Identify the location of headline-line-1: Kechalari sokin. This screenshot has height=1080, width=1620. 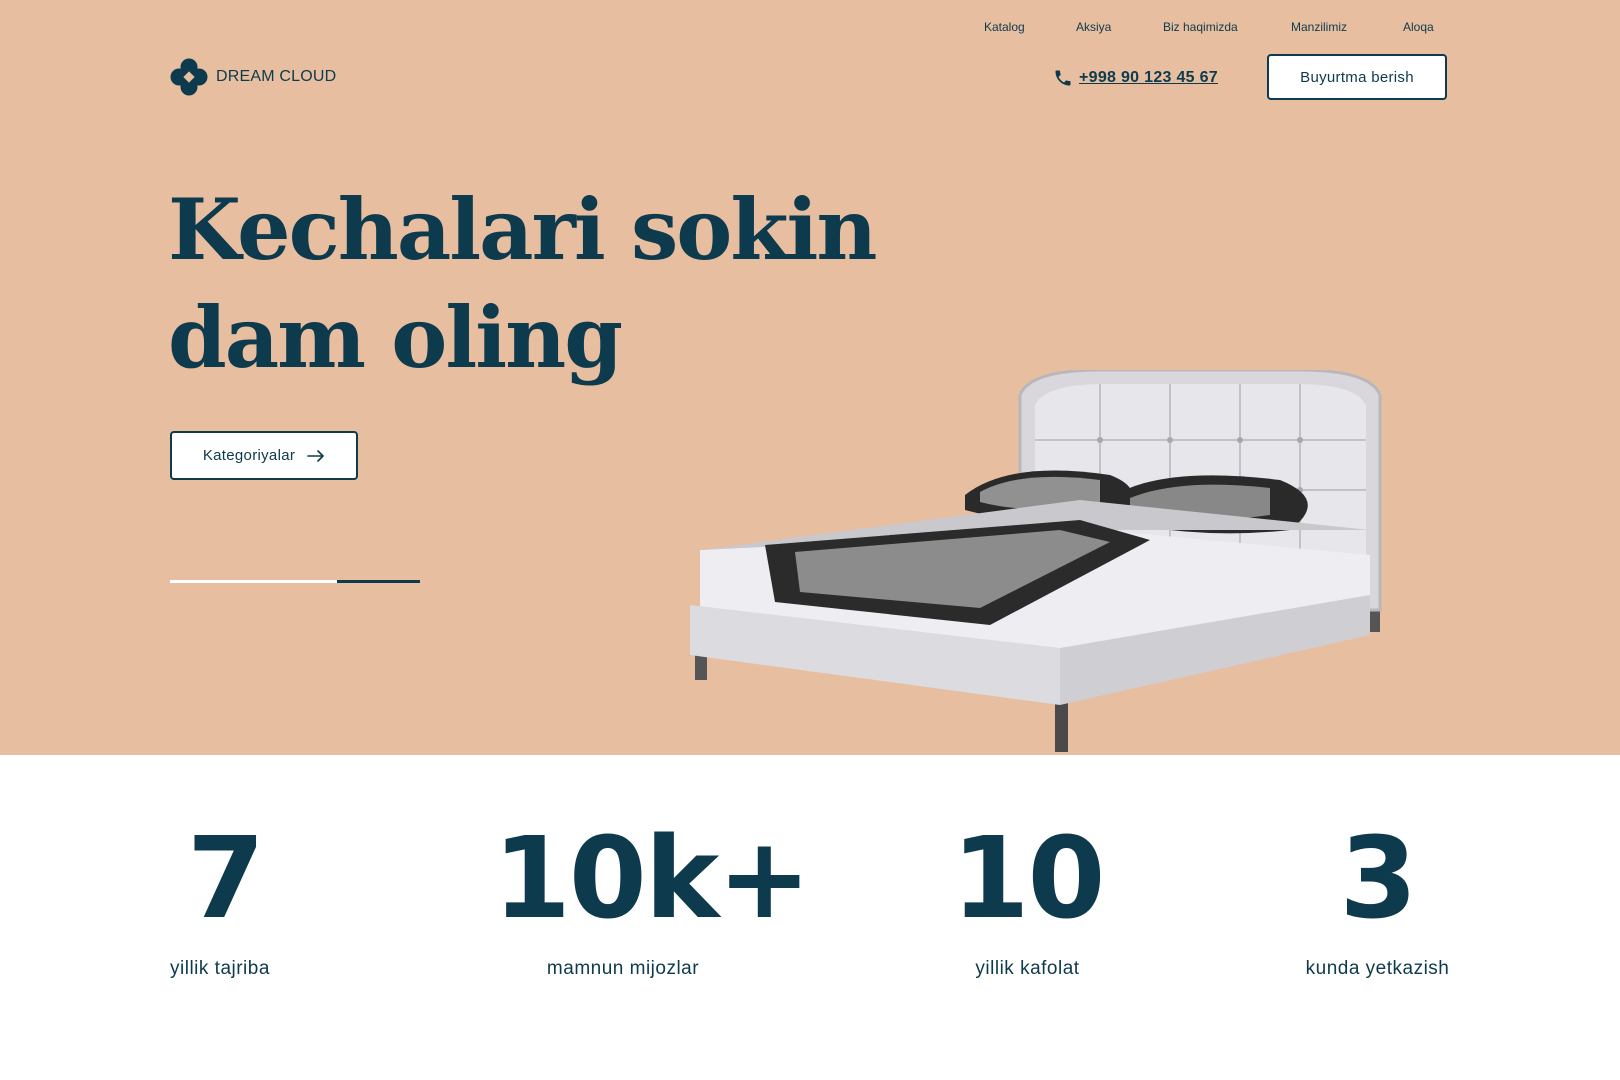
(523, 229).